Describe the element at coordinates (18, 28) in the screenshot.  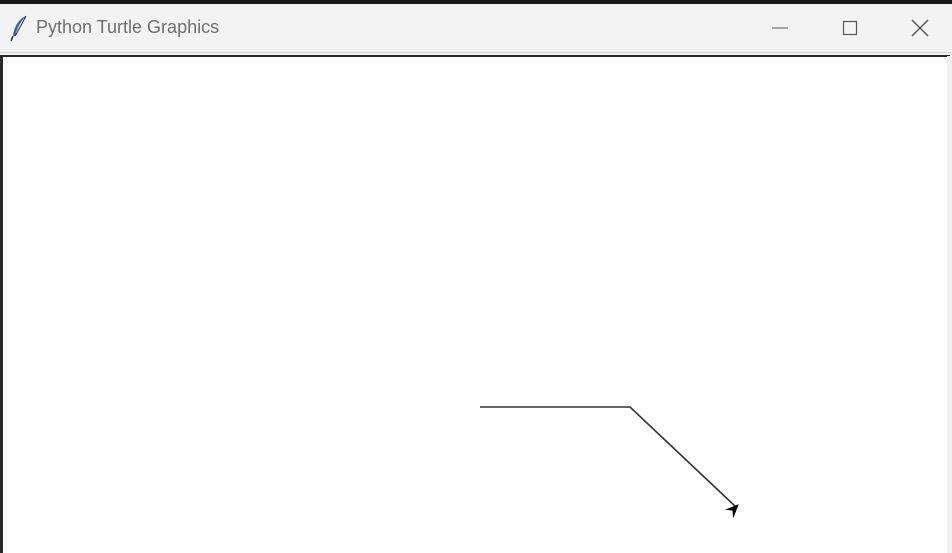
I see `feather-icon` at that location.